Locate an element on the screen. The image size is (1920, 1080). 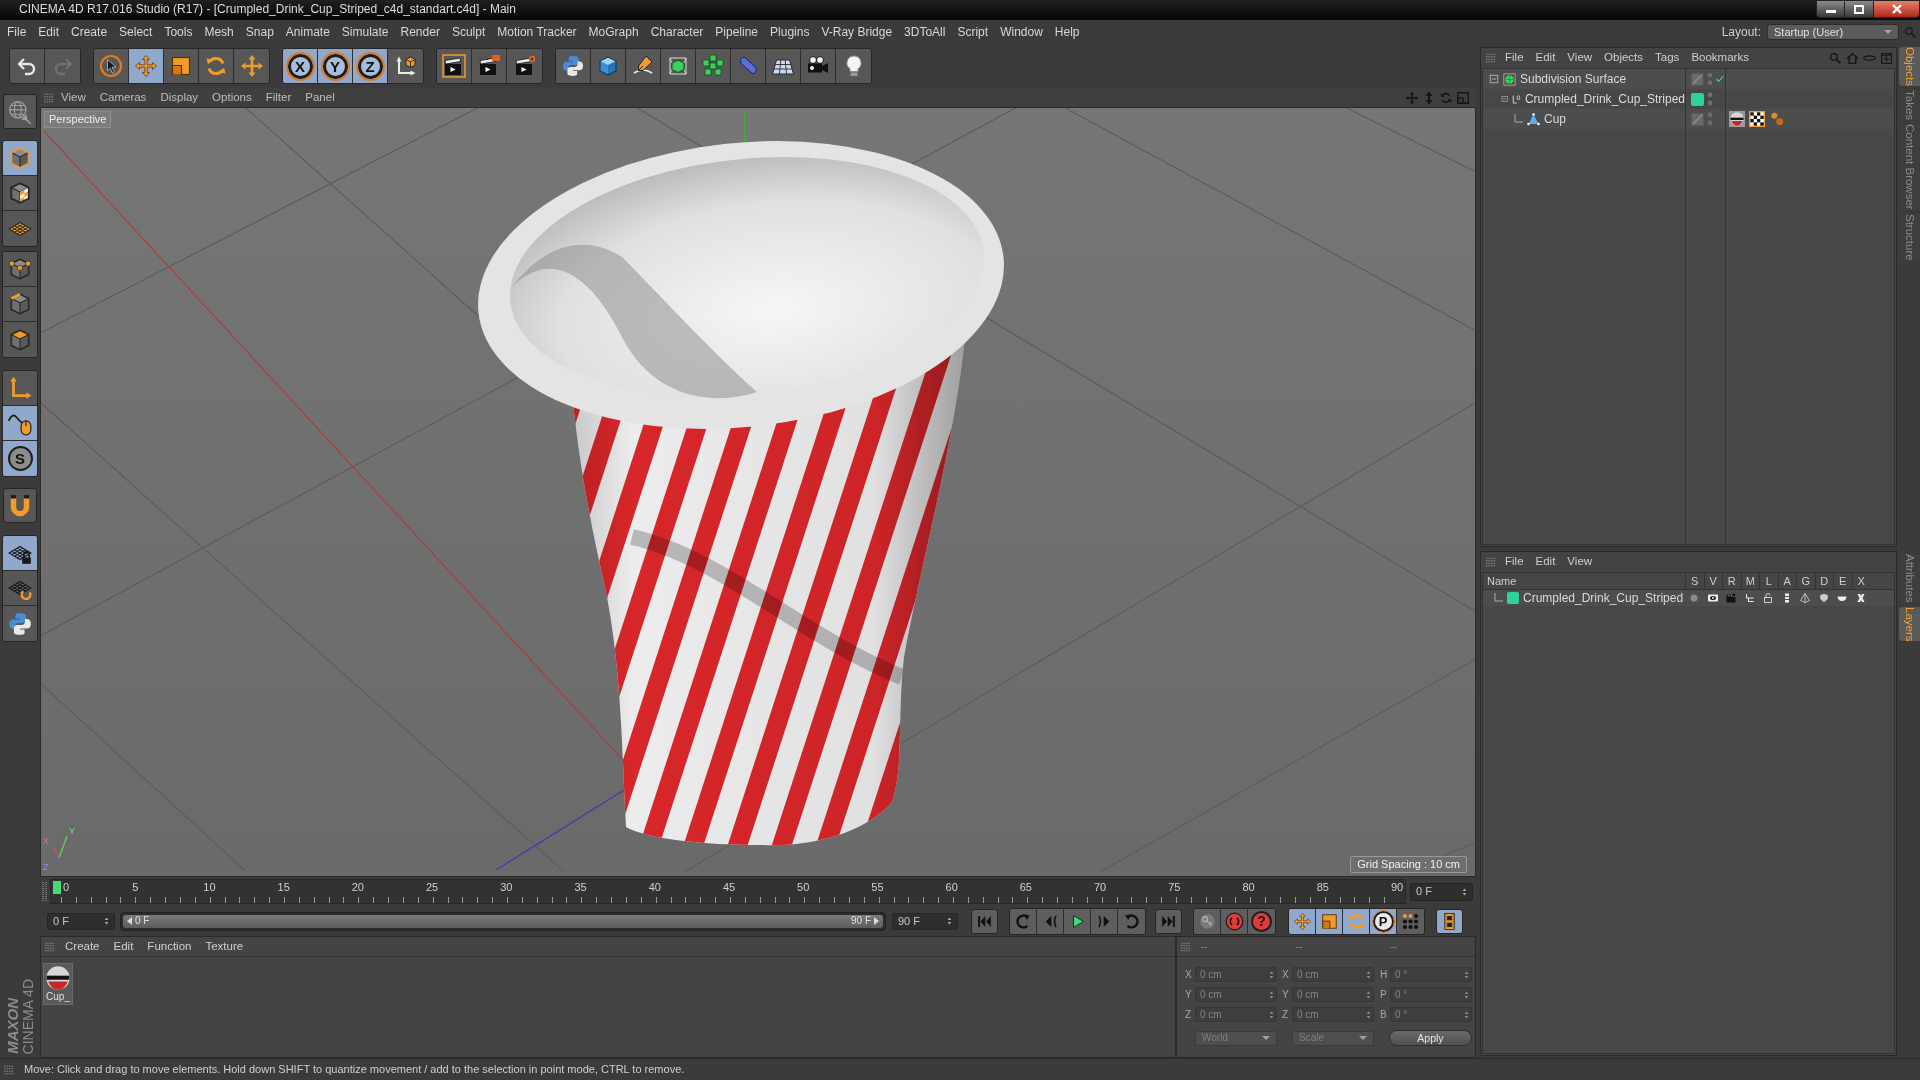
tool-button: Y is located at coordinates (335, 66).